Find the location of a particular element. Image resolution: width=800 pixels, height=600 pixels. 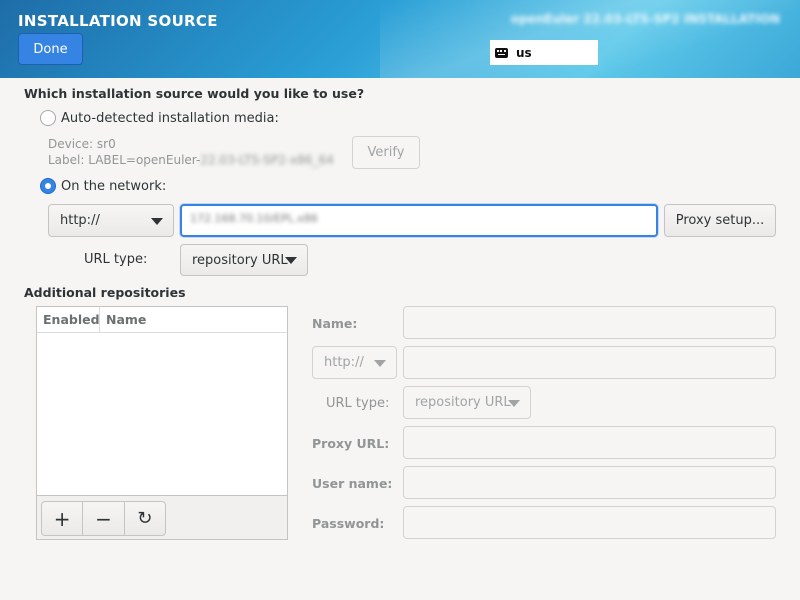

url-type-dropdown: repository URL is located at coordinates (244, 260).